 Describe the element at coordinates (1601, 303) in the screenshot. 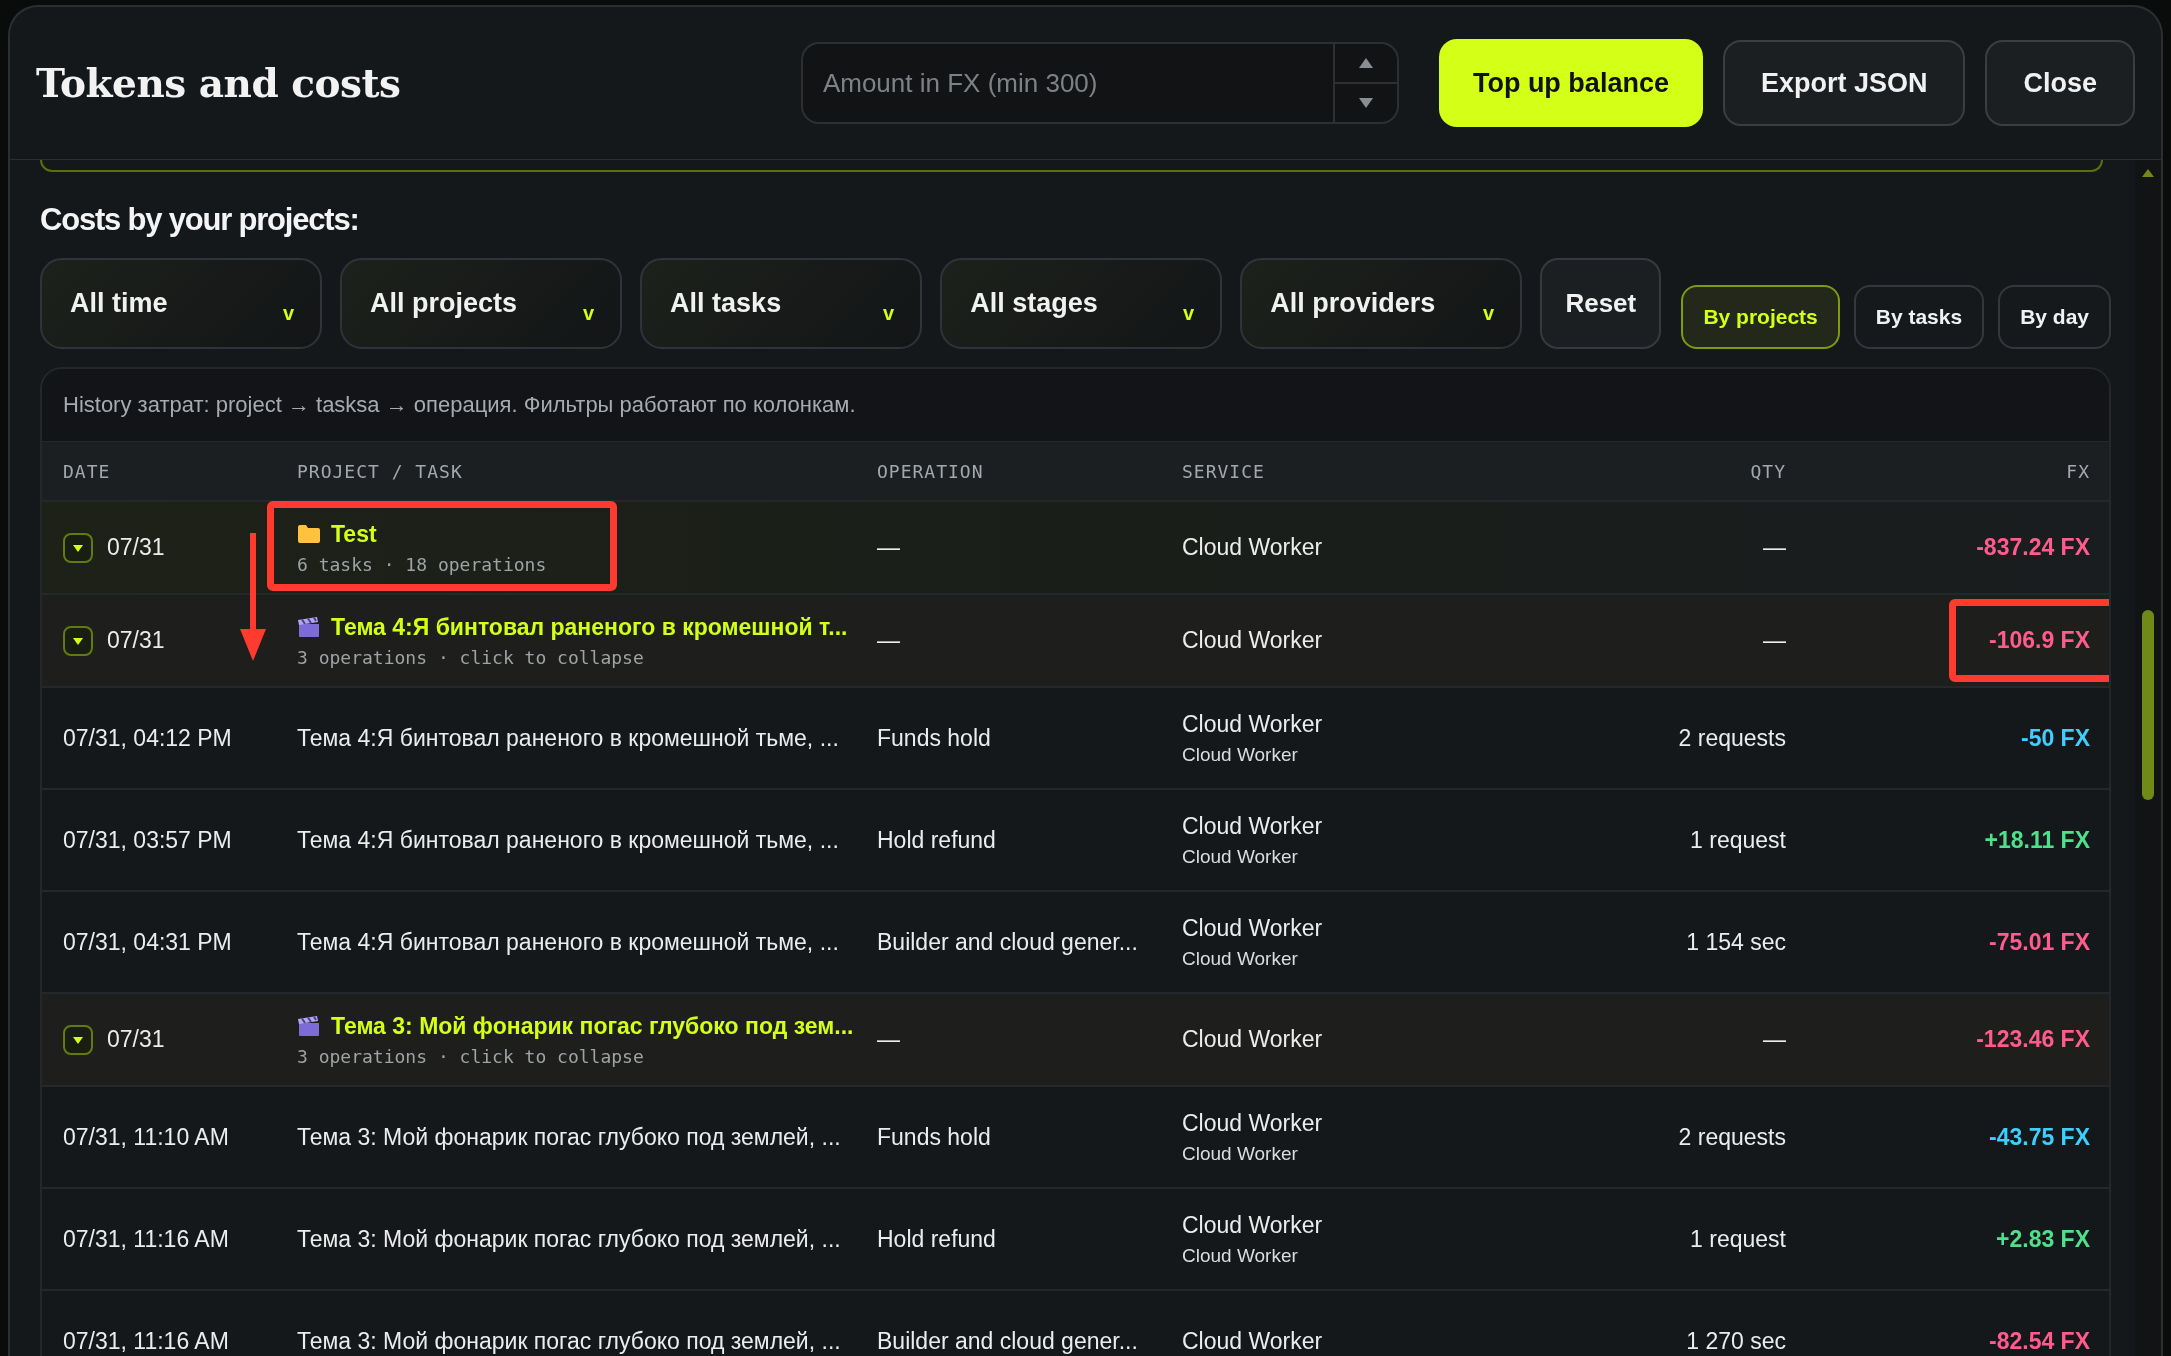

I see `reset-button: Reset` at that location.